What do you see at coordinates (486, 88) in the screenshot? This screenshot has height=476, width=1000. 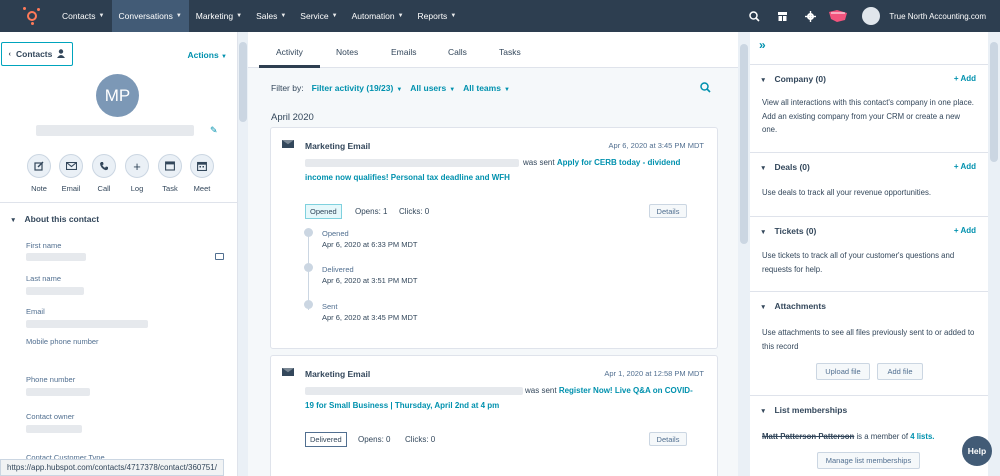 I see `filter-teams-dropdown: All teams ▼` at bounding box center [486, 88].